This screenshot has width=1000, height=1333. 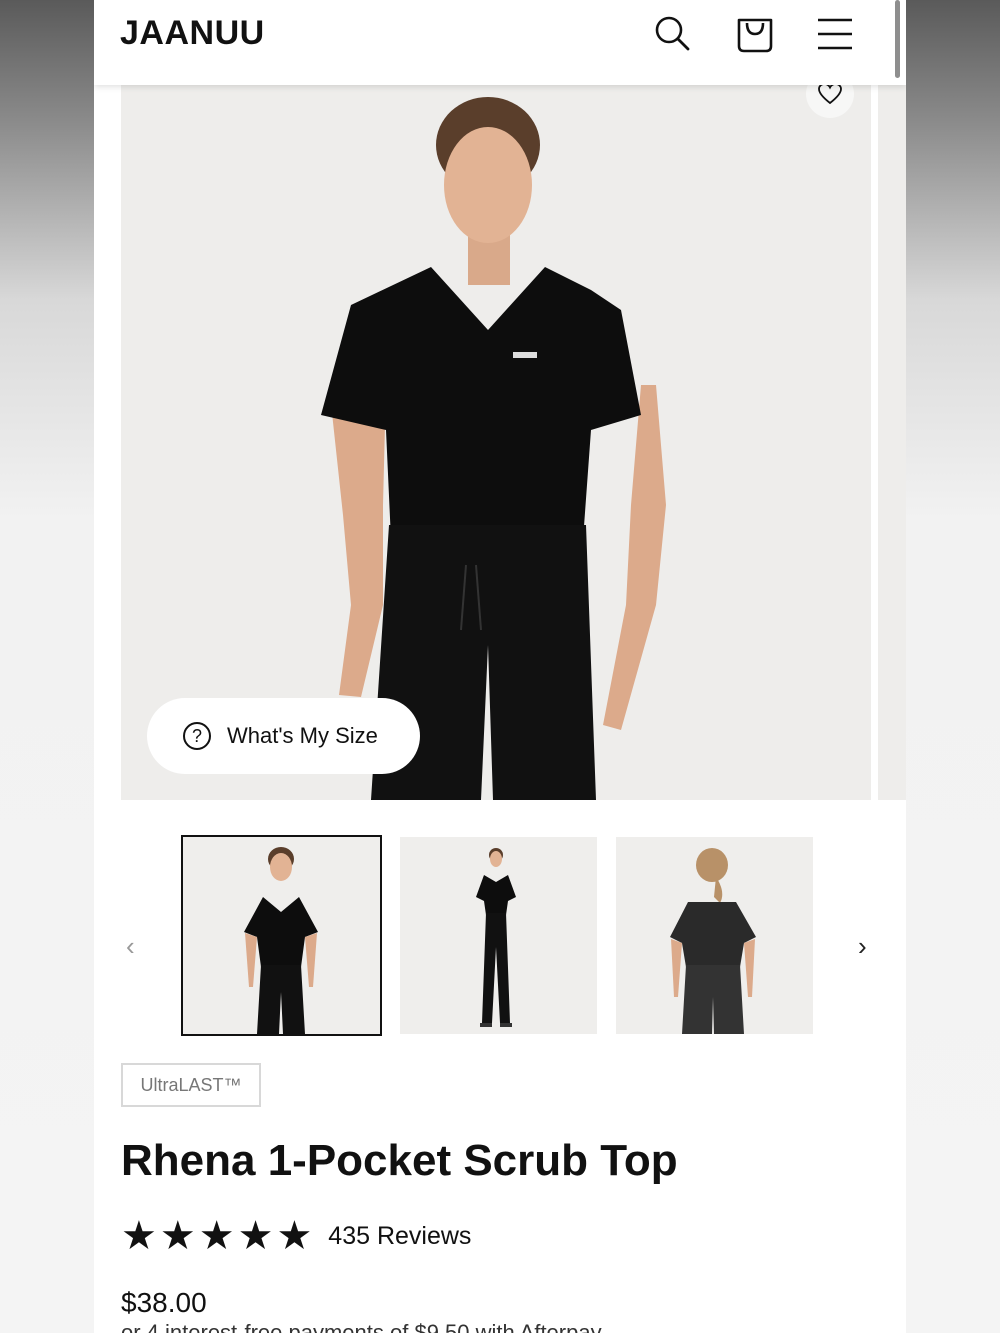 What do you see at coordinates (836, 34) in the screenshot?
I see `hamburger-menu-icon` at bounding box center [836, 34].